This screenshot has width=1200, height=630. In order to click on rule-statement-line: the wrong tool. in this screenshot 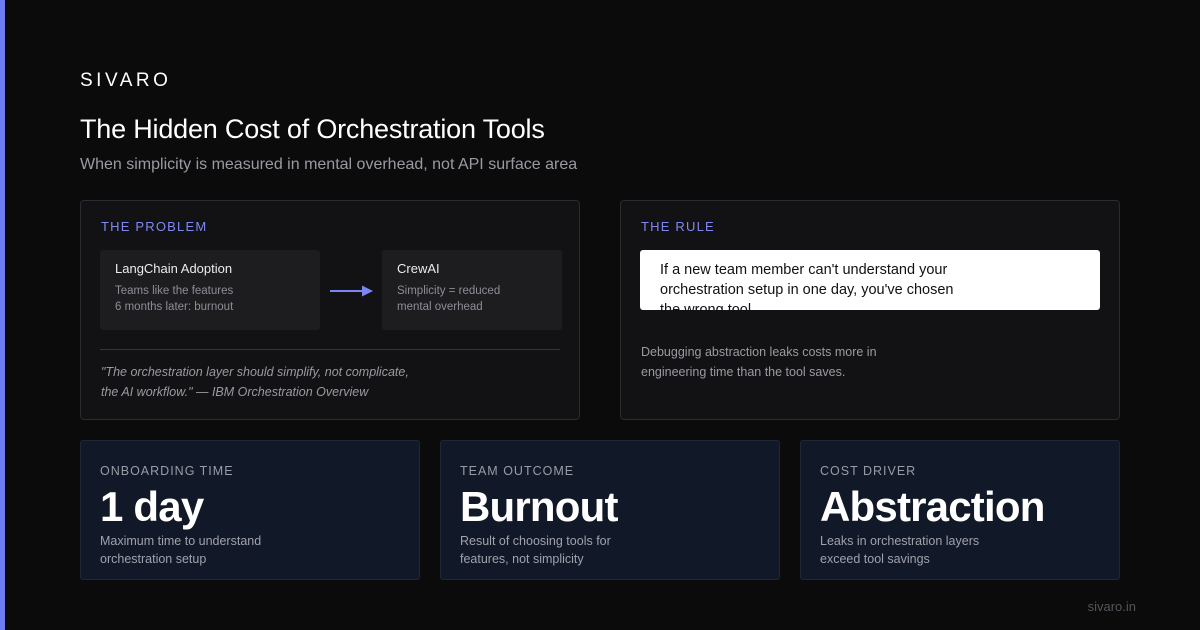, I will do `click(708, 306)`.